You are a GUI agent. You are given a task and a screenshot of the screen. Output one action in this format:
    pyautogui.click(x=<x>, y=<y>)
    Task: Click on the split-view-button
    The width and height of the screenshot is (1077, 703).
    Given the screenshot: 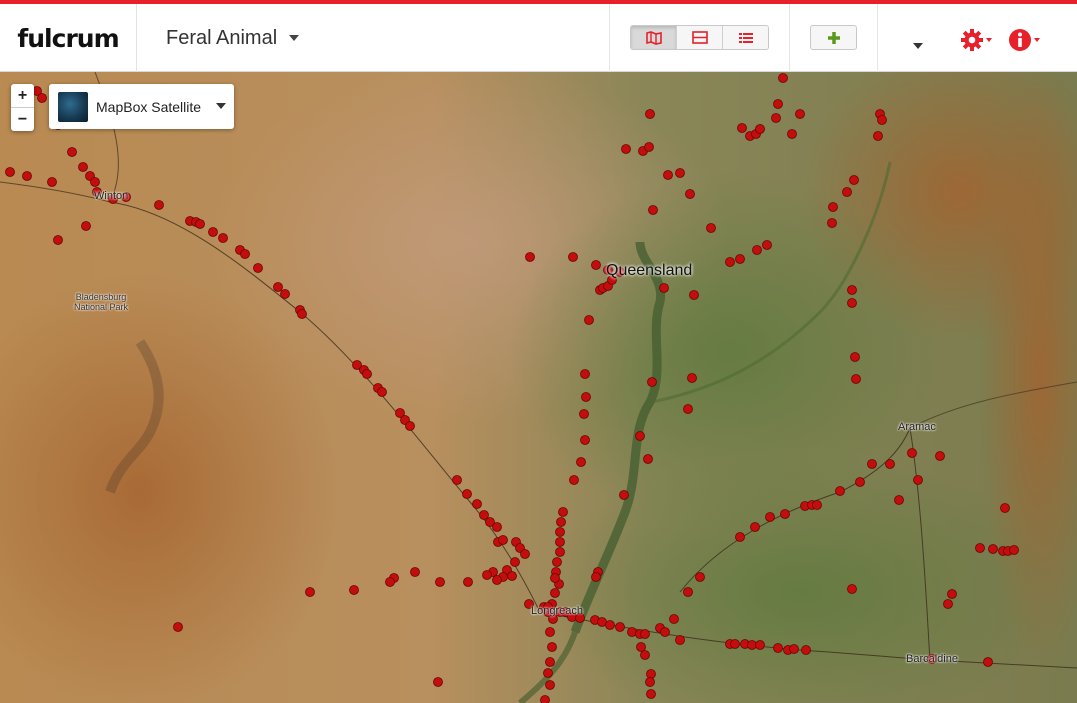 What is the action you would take?
    pyautogui.click(x=700, y=37)
    